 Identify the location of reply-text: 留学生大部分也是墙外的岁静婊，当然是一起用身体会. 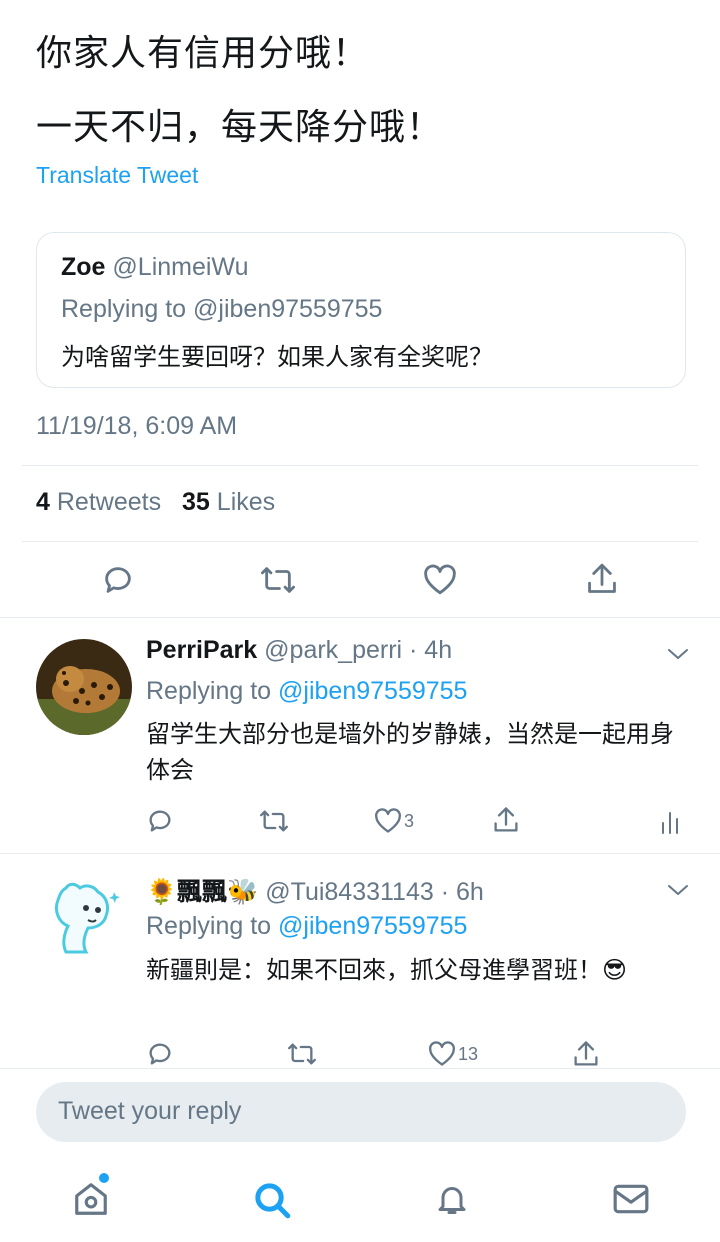
(410, 752).